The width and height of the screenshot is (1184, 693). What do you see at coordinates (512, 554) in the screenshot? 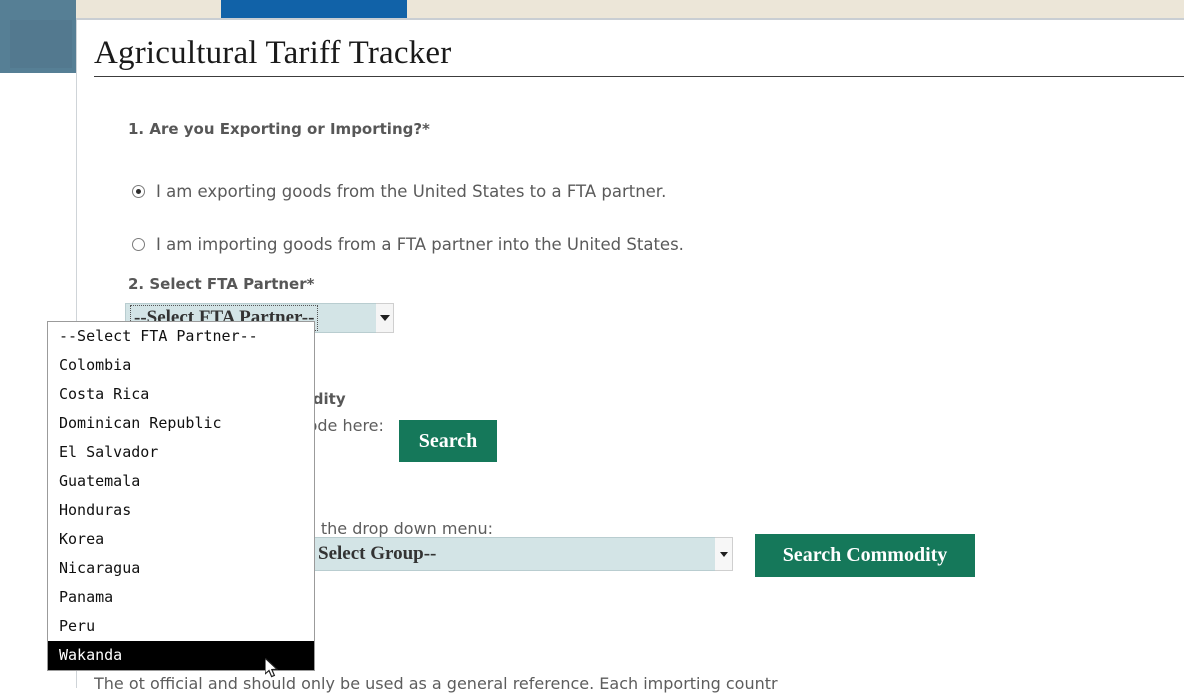
I see `commodity-group-select: Select Group--` at bounding box center [512, 554].